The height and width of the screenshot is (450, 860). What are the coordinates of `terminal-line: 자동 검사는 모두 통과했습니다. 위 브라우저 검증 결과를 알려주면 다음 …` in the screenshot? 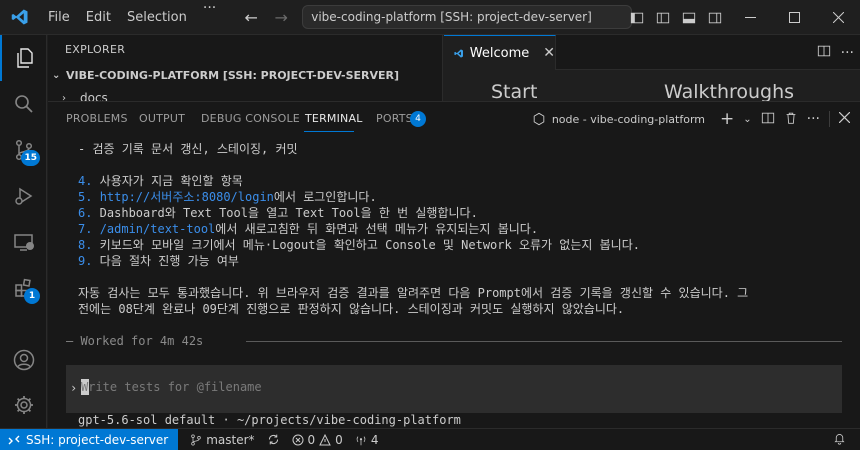 It's located at (413, 293).